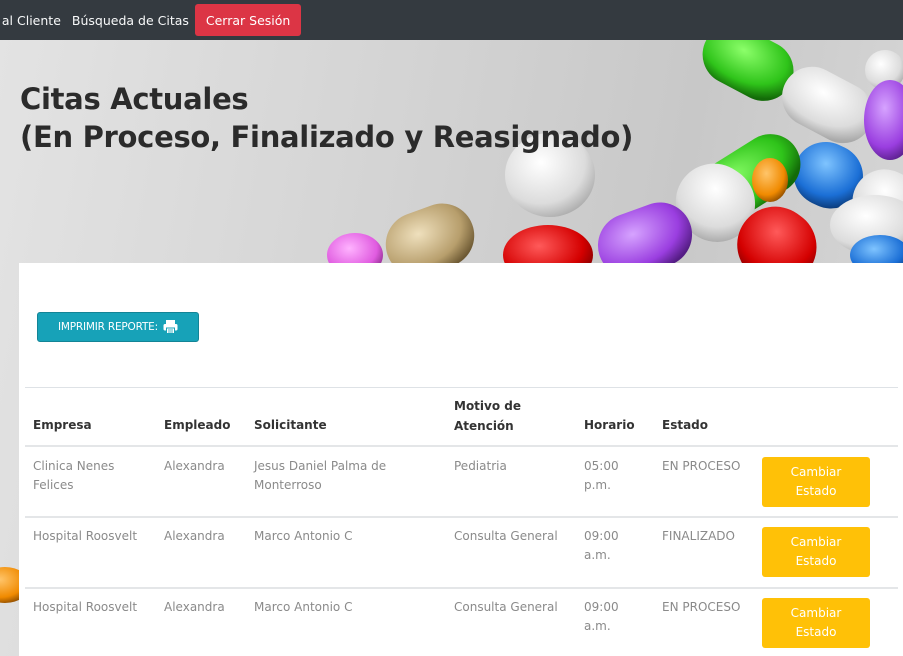 This screenshot has width=903, height=656. Describe the element at coordinates (698, 536) in the screenshot. I see `cell-estado: FINALIZADO` at that location.